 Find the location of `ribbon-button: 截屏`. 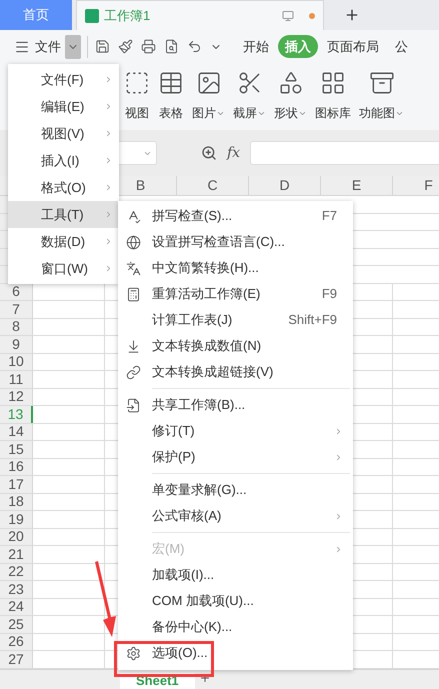

ribbon-button: 截屏 is located at coordinates (249, 96).